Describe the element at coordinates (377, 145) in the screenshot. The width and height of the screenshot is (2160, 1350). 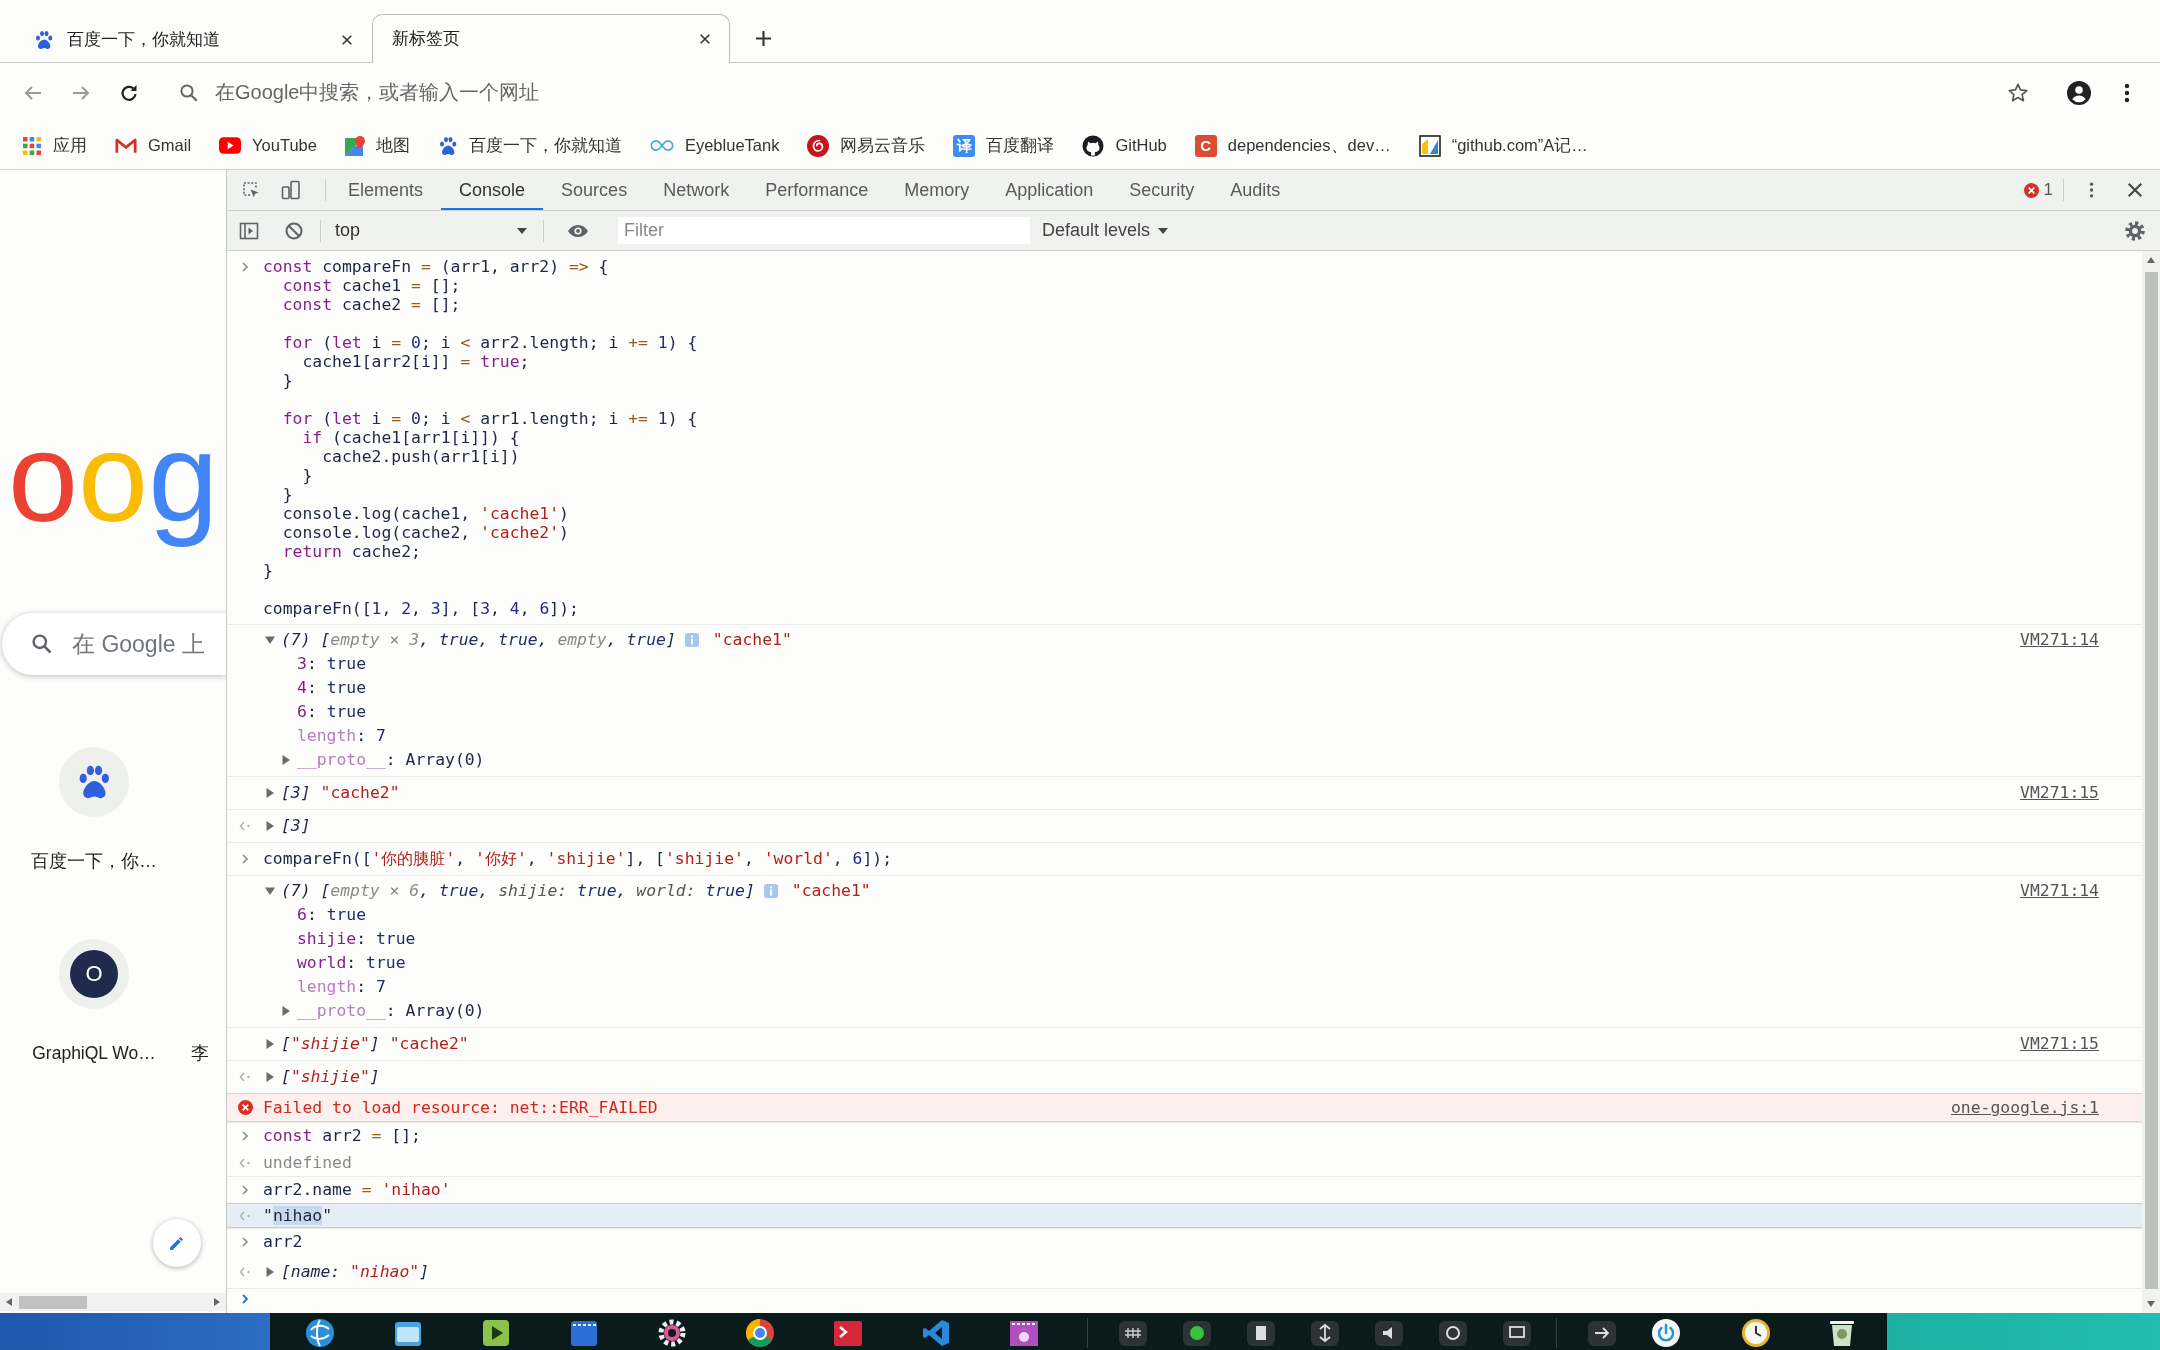
I see `bookmark: 地图` at that location.